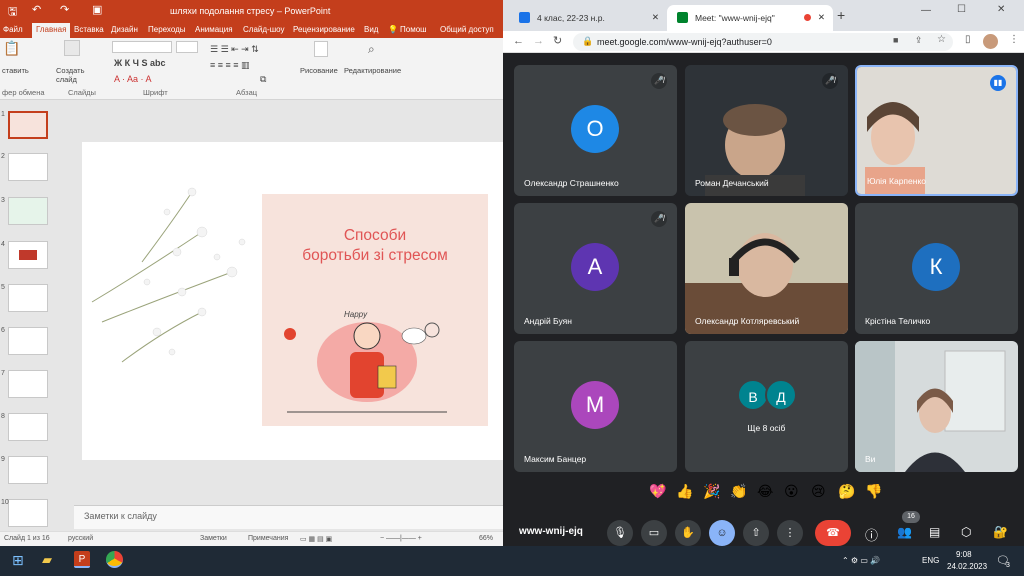  I want to click on zoom-level: 66%, so click(486, 538).